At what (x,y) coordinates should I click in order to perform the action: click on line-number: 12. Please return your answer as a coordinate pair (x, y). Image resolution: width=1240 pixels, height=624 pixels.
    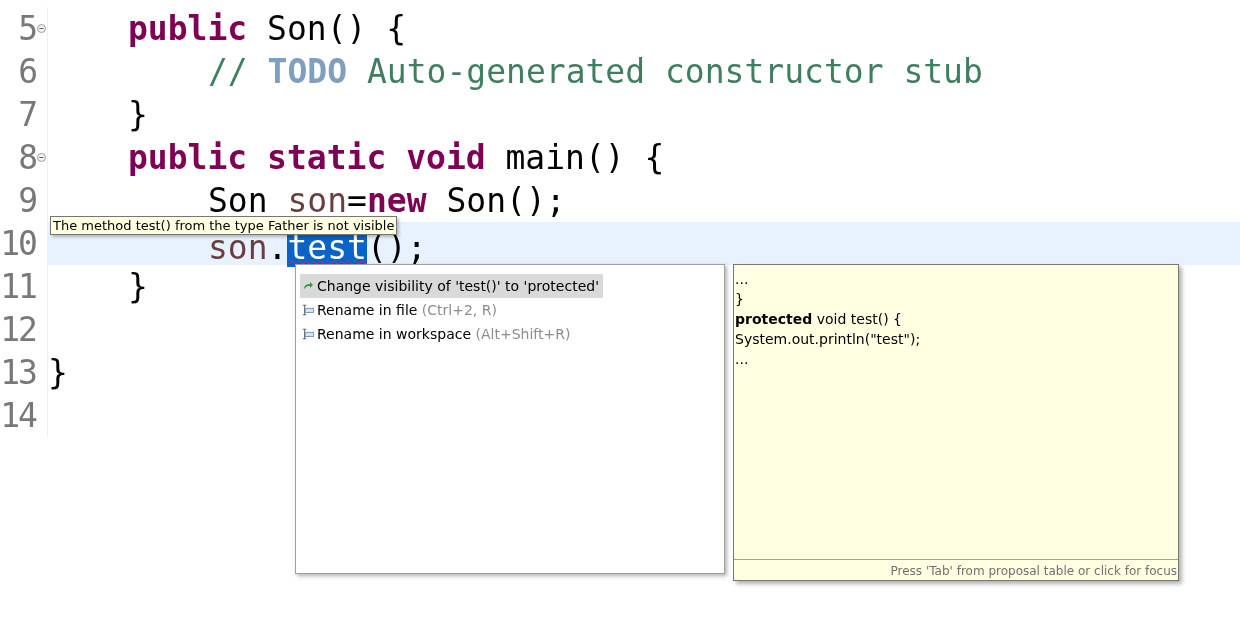
    Looking at the image, I should click on (18, 329).